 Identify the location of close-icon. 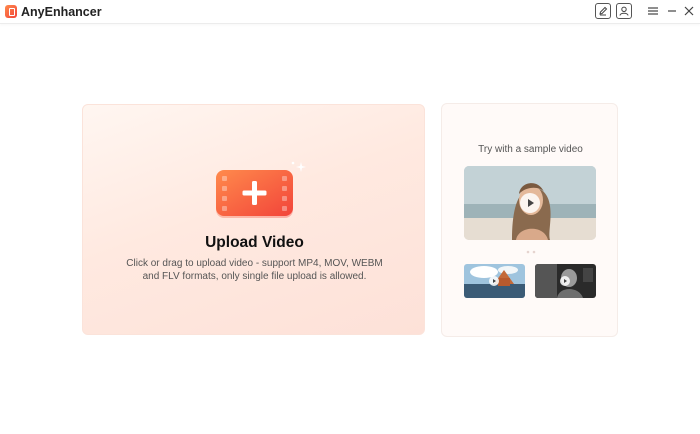
(689, 11).